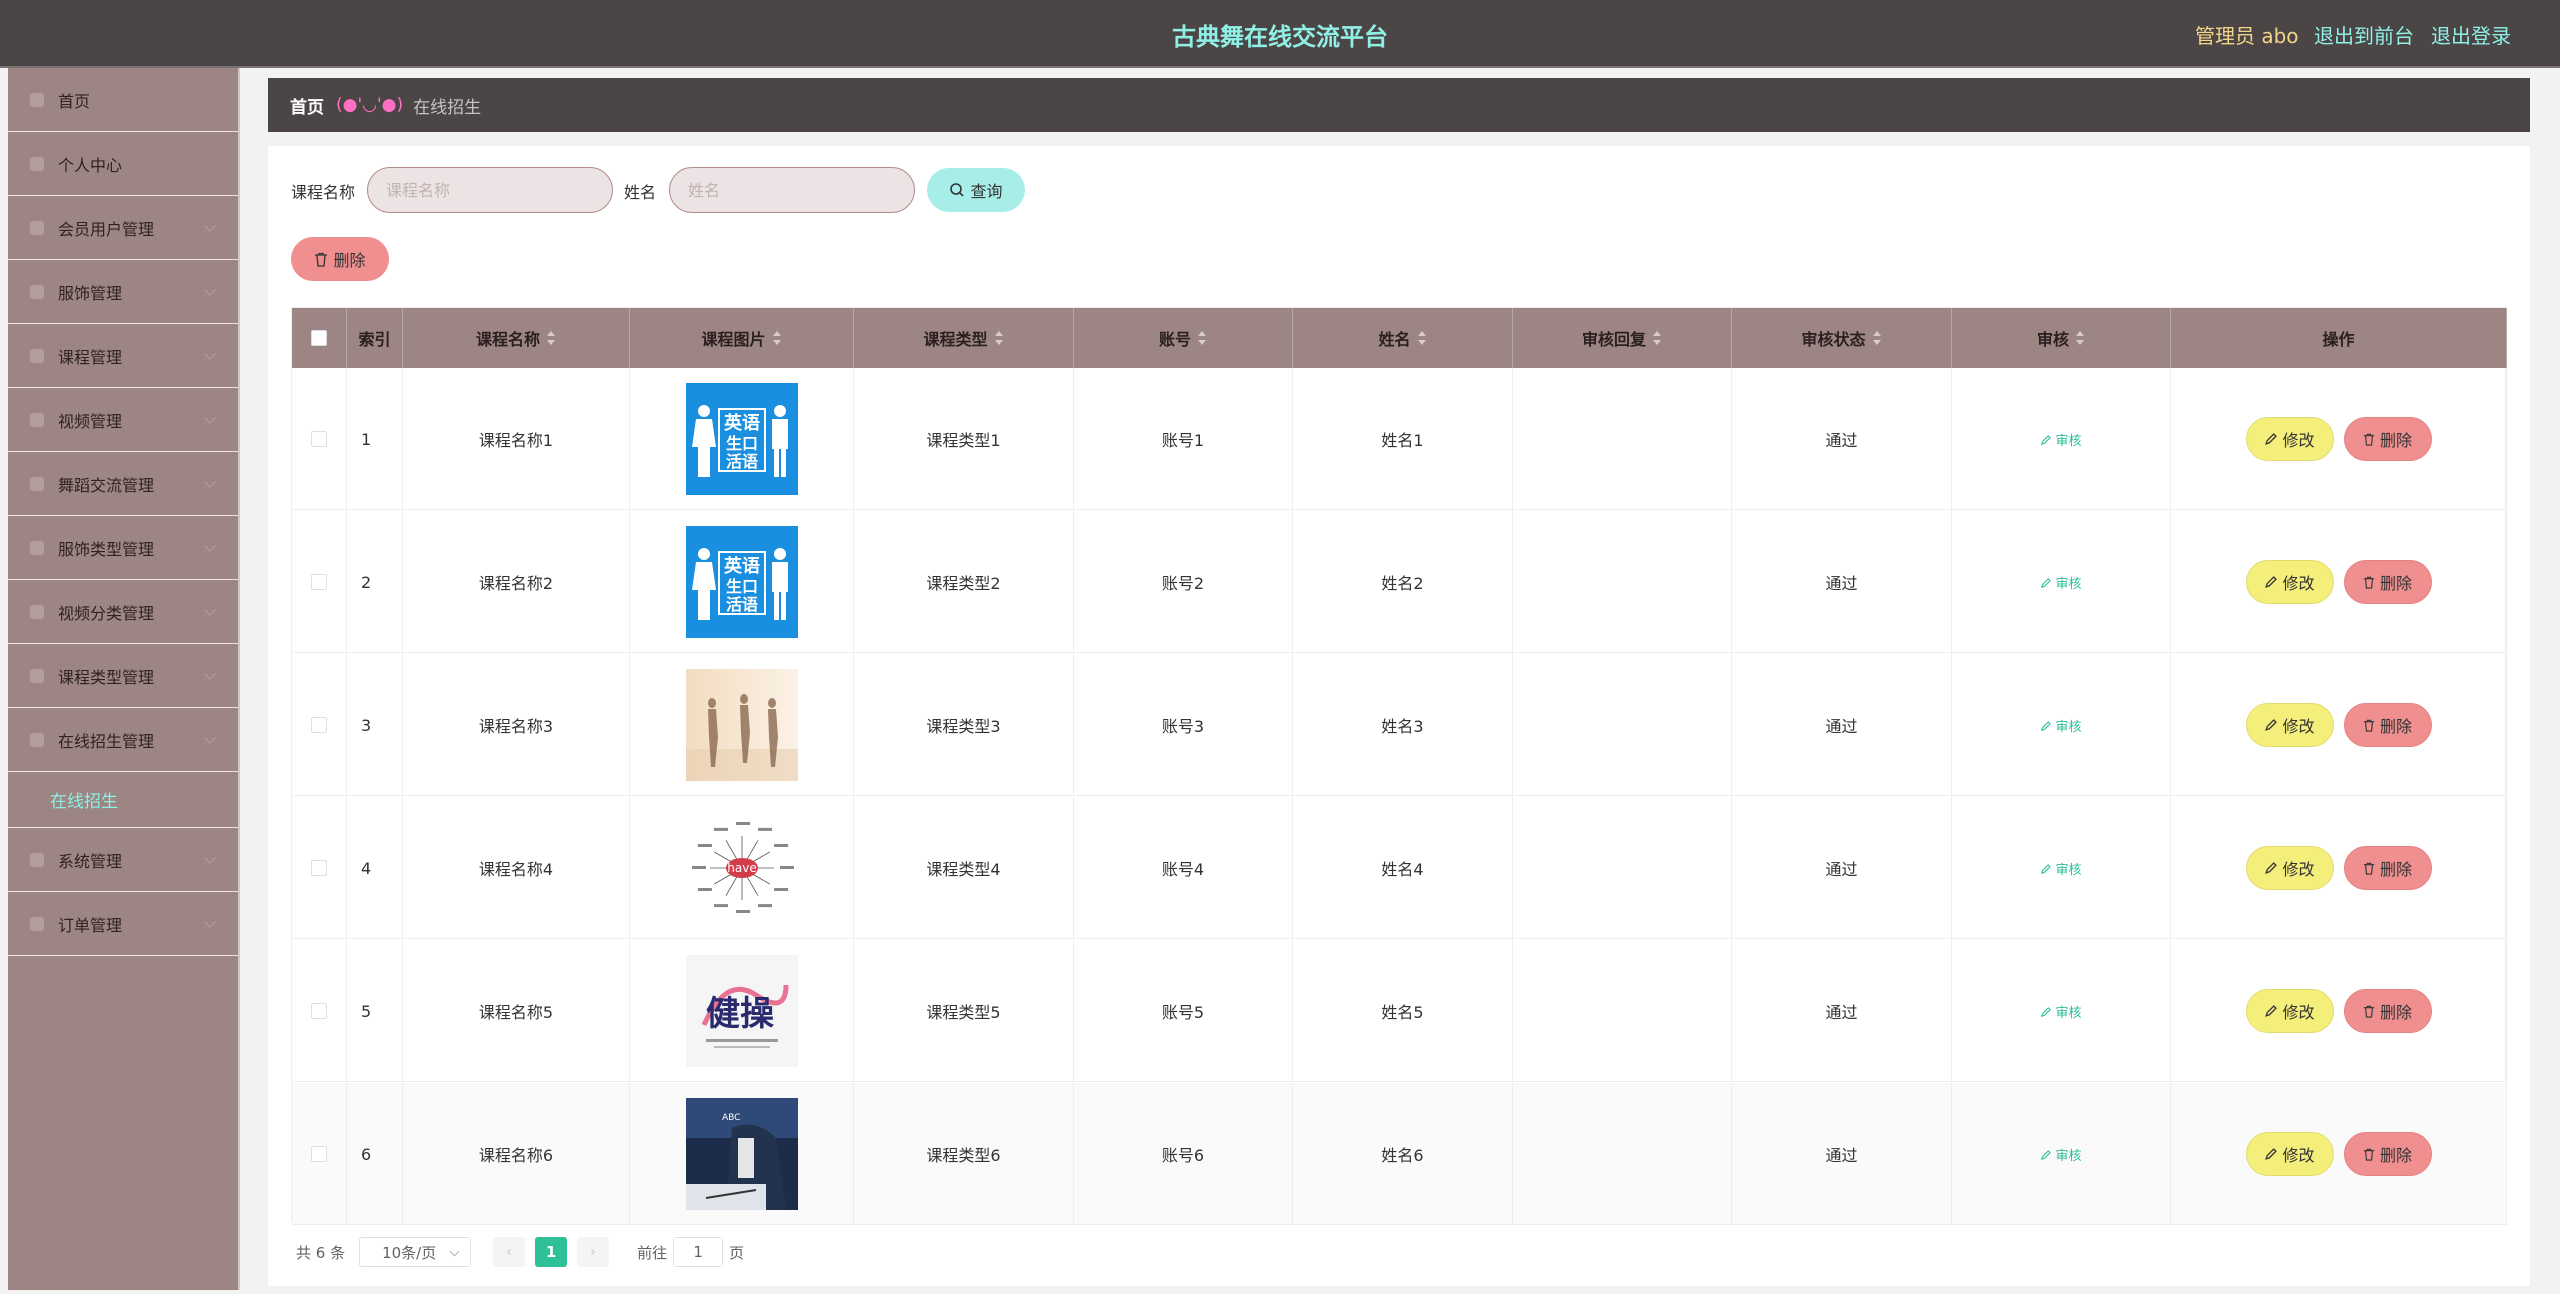 This screenshot has height=1294, width=2560. I want to click on search-icon, so click(957, 190).